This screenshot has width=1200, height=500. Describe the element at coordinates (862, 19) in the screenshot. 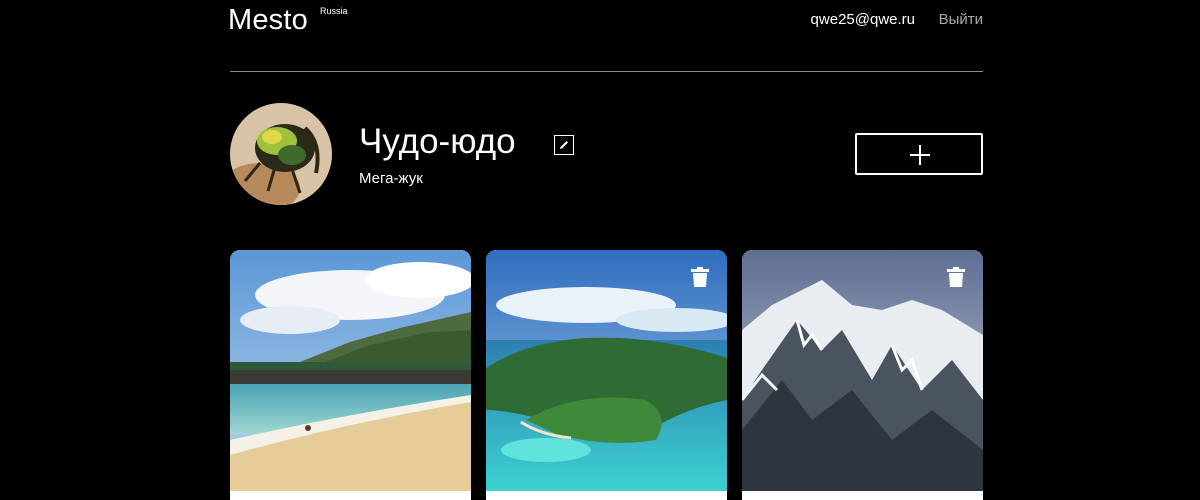

I see `user-email: qwe25@qwe.ru` at that location.